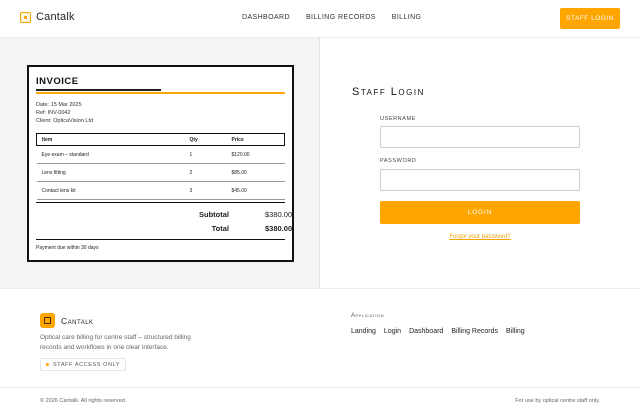 This screenshot has width=640, height=418. Describe the element at coordinates (266, 17) in the screenshot. I see `nav-dashboard: Dashboard` at that location.